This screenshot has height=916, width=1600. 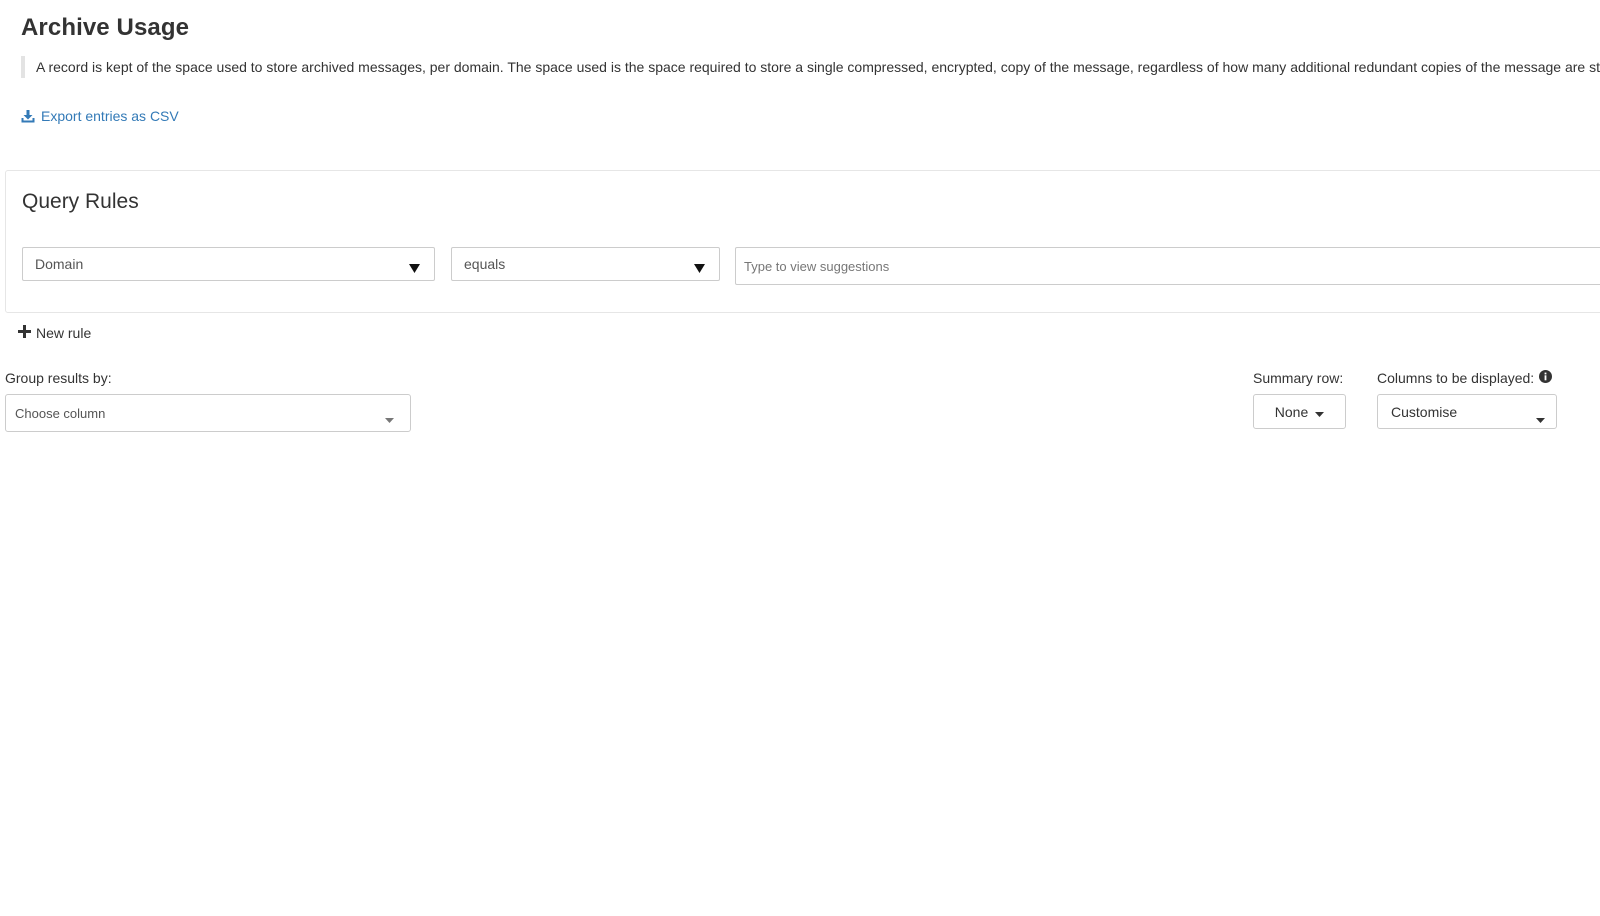 What do you see at coordinates (59, 264) in the screenshot?
I see `rule-field-value: Domain` at bounding box center [59, 264].